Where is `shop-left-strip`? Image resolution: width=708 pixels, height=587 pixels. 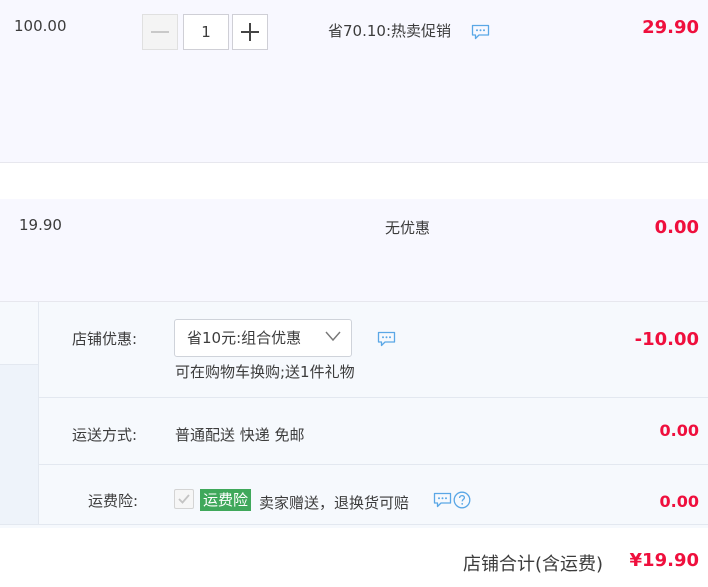
shop-left-strip is located at coordinates (19, 444).